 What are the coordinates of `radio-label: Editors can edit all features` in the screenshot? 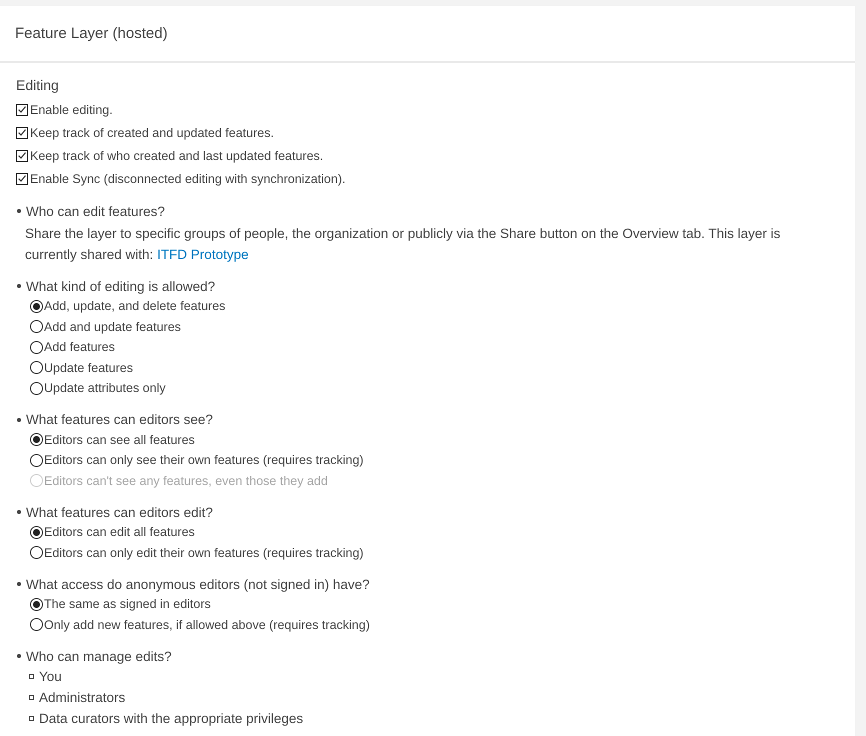 It's located at (119, 532).